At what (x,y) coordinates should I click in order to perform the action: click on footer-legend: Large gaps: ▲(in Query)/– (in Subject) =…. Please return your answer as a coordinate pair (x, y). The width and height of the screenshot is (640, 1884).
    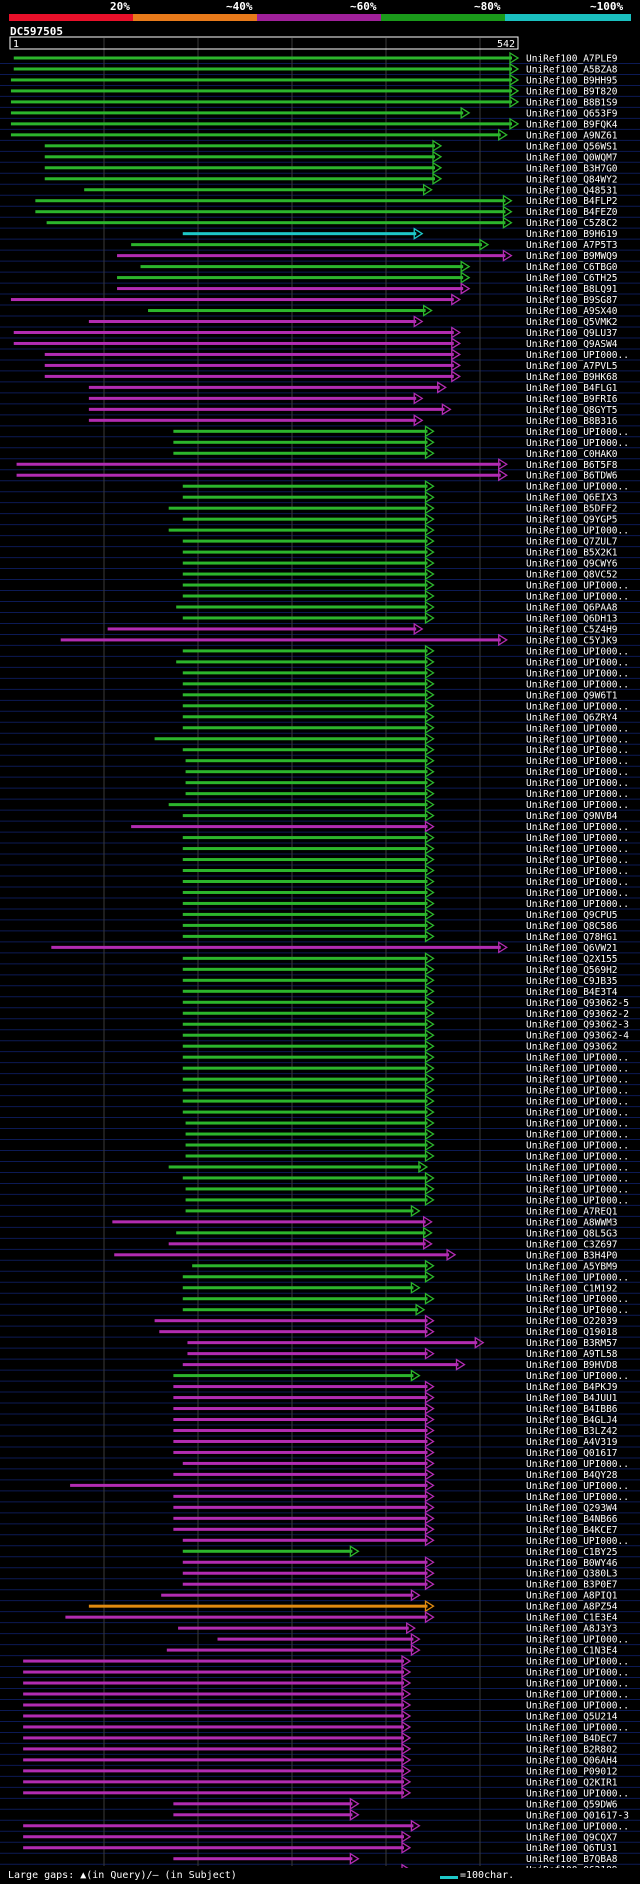
    Looking at the image, I should click on (320, 1876).